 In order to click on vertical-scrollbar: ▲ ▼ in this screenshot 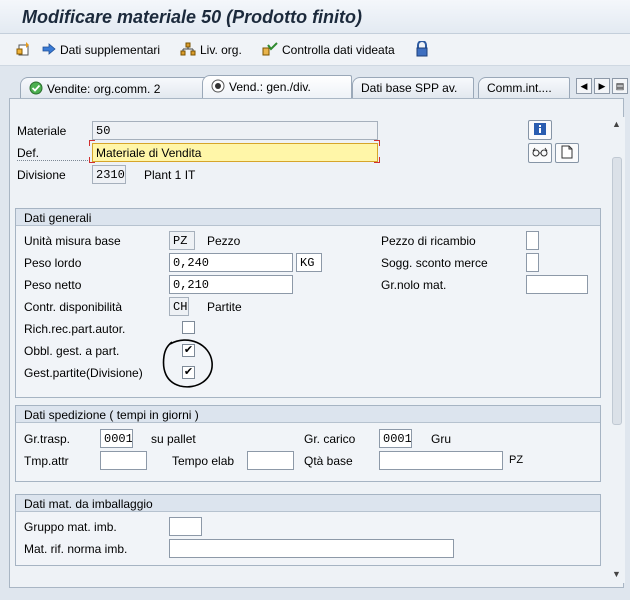, I will do `click(617, 350)`.